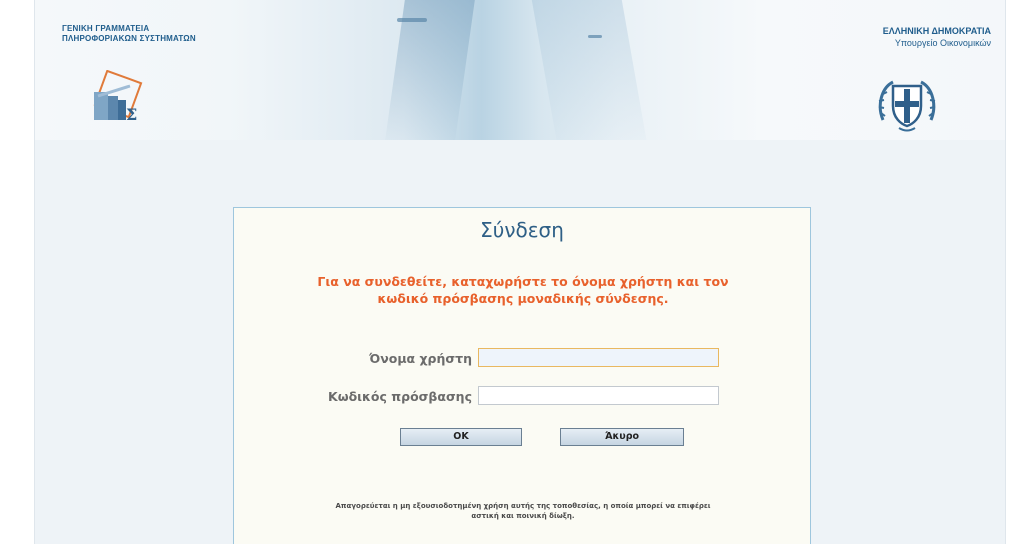  Describe the element at coordinates (523, 298) in the screenshot. I see `login-instructions-line2: κωδικό πρόσβασης μοναδικής σύνδεσης.` at that location.